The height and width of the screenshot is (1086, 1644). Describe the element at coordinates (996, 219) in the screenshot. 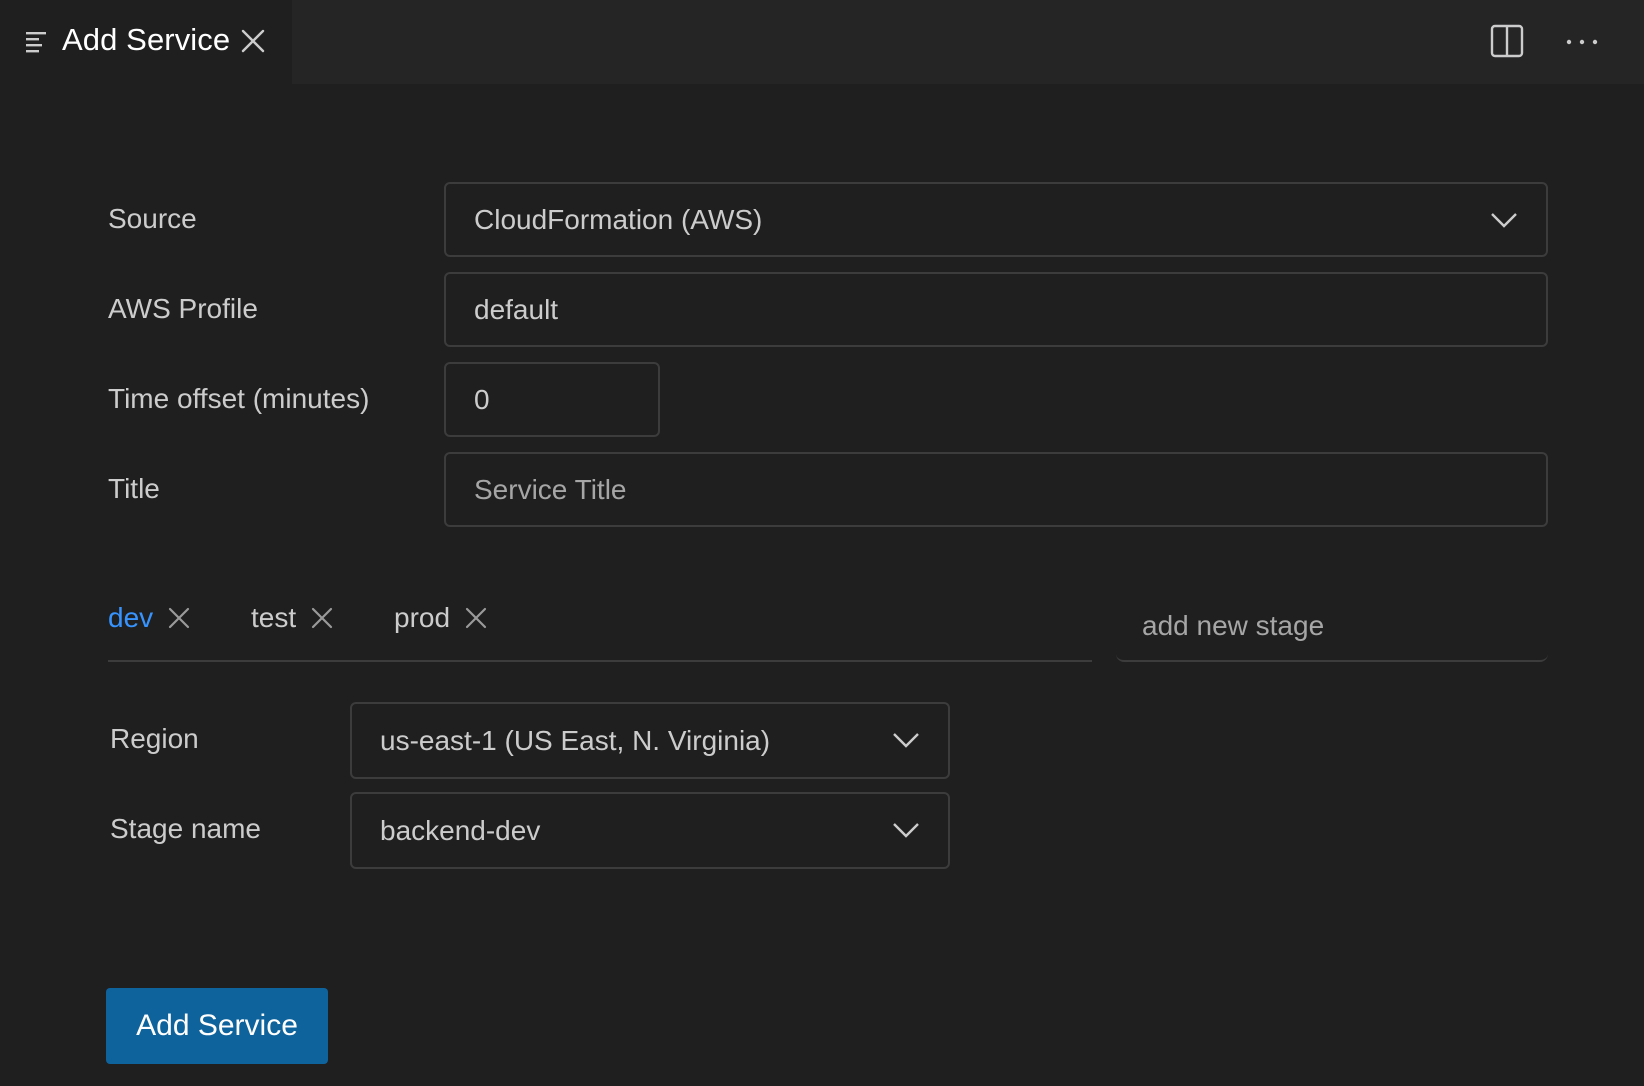

I see `source-select: CloudFormation (AWS)` at that location.